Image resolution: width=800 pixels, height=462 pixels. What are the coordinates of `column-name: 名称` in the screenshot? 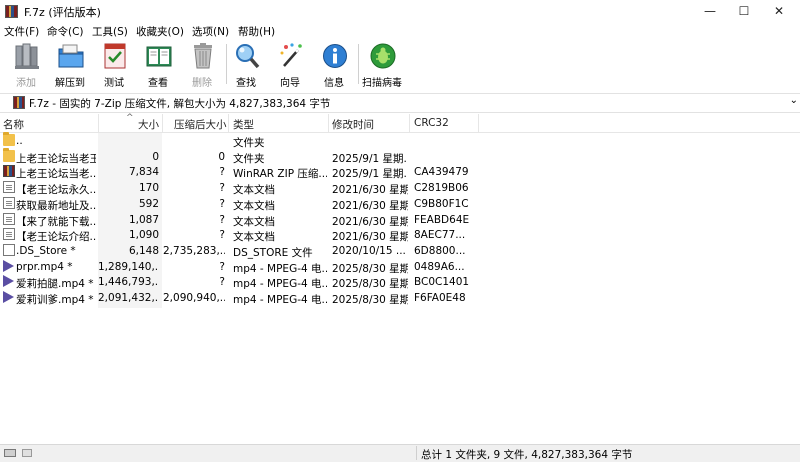 It's located at (13, 124).